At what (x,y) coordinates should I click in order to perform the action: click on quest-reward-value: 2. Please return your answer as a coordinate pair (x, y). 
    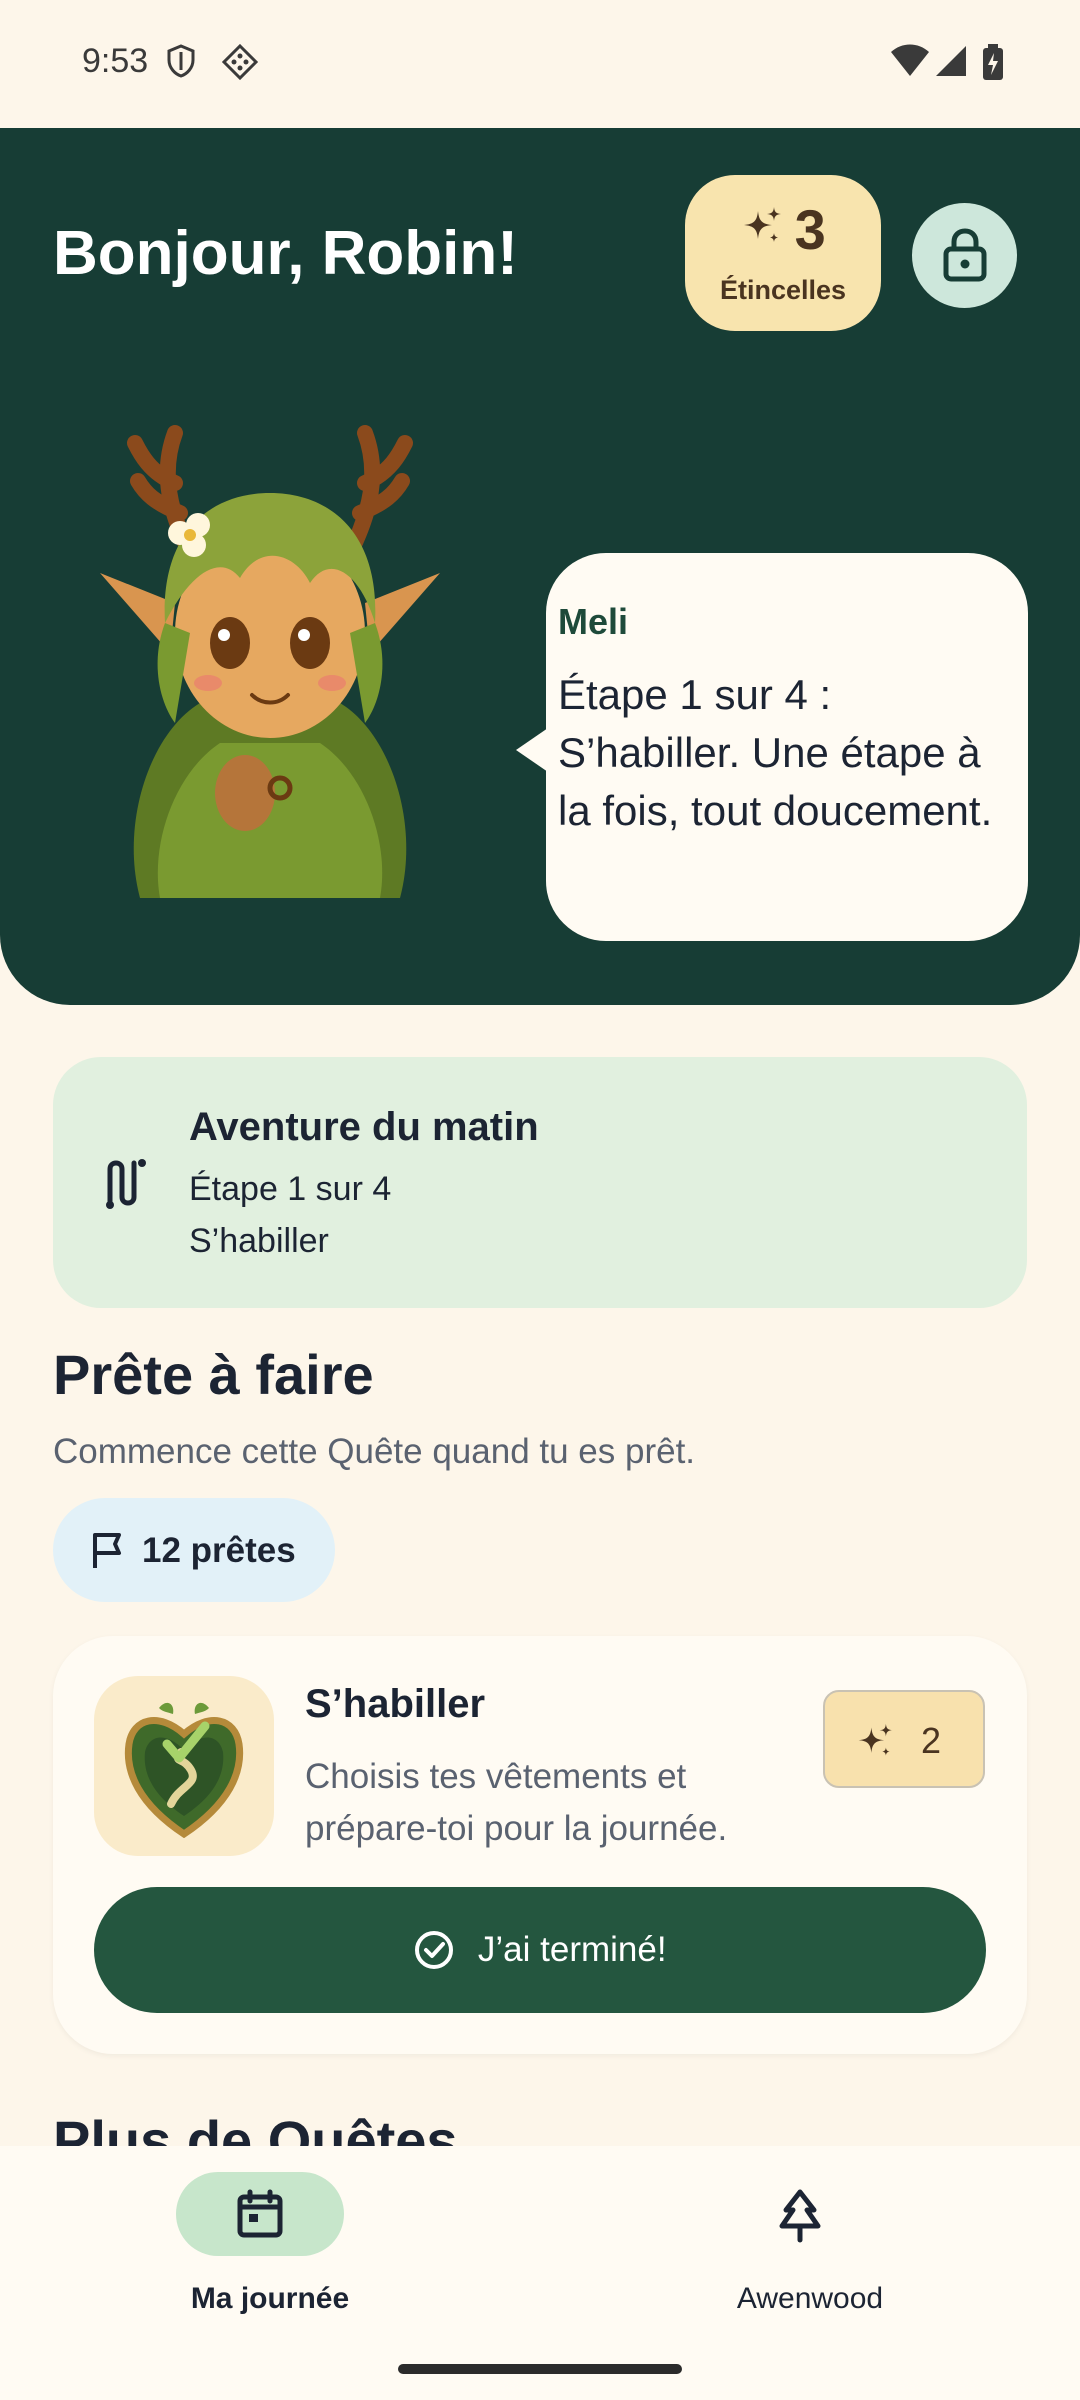
    Looking at the image, I should click on (931, 1740).